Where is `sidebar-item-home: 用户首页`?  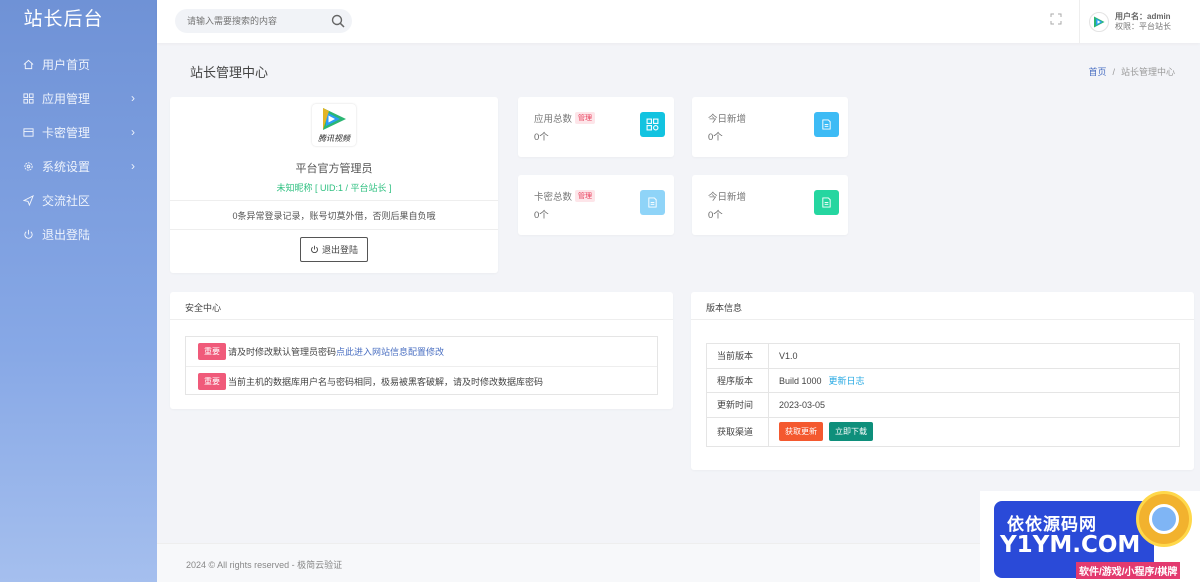 sidebar-item-home: 用户首页 is located at coordinates (78, 64).